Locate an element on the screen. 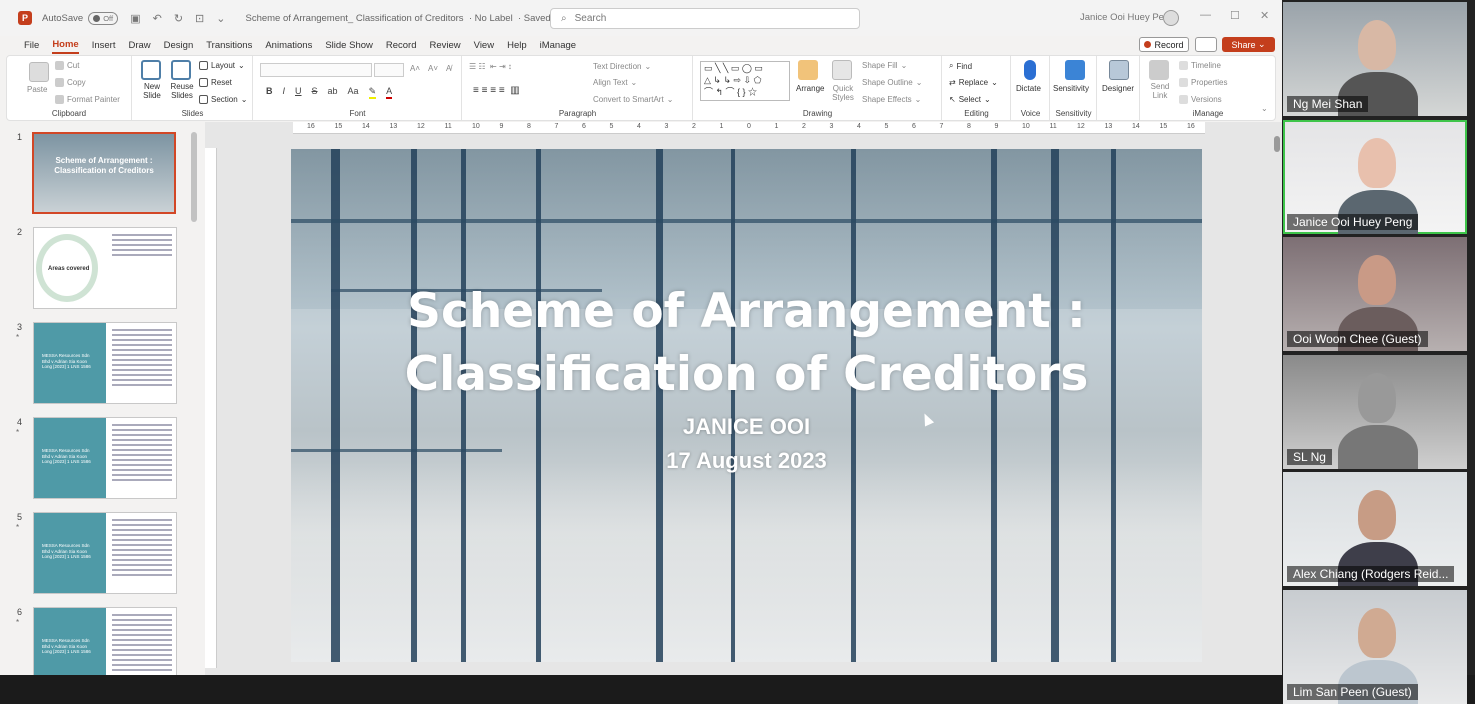 This screenshot has height=704, width=1475. new-slide-icon is located at coordinates (151, 70).